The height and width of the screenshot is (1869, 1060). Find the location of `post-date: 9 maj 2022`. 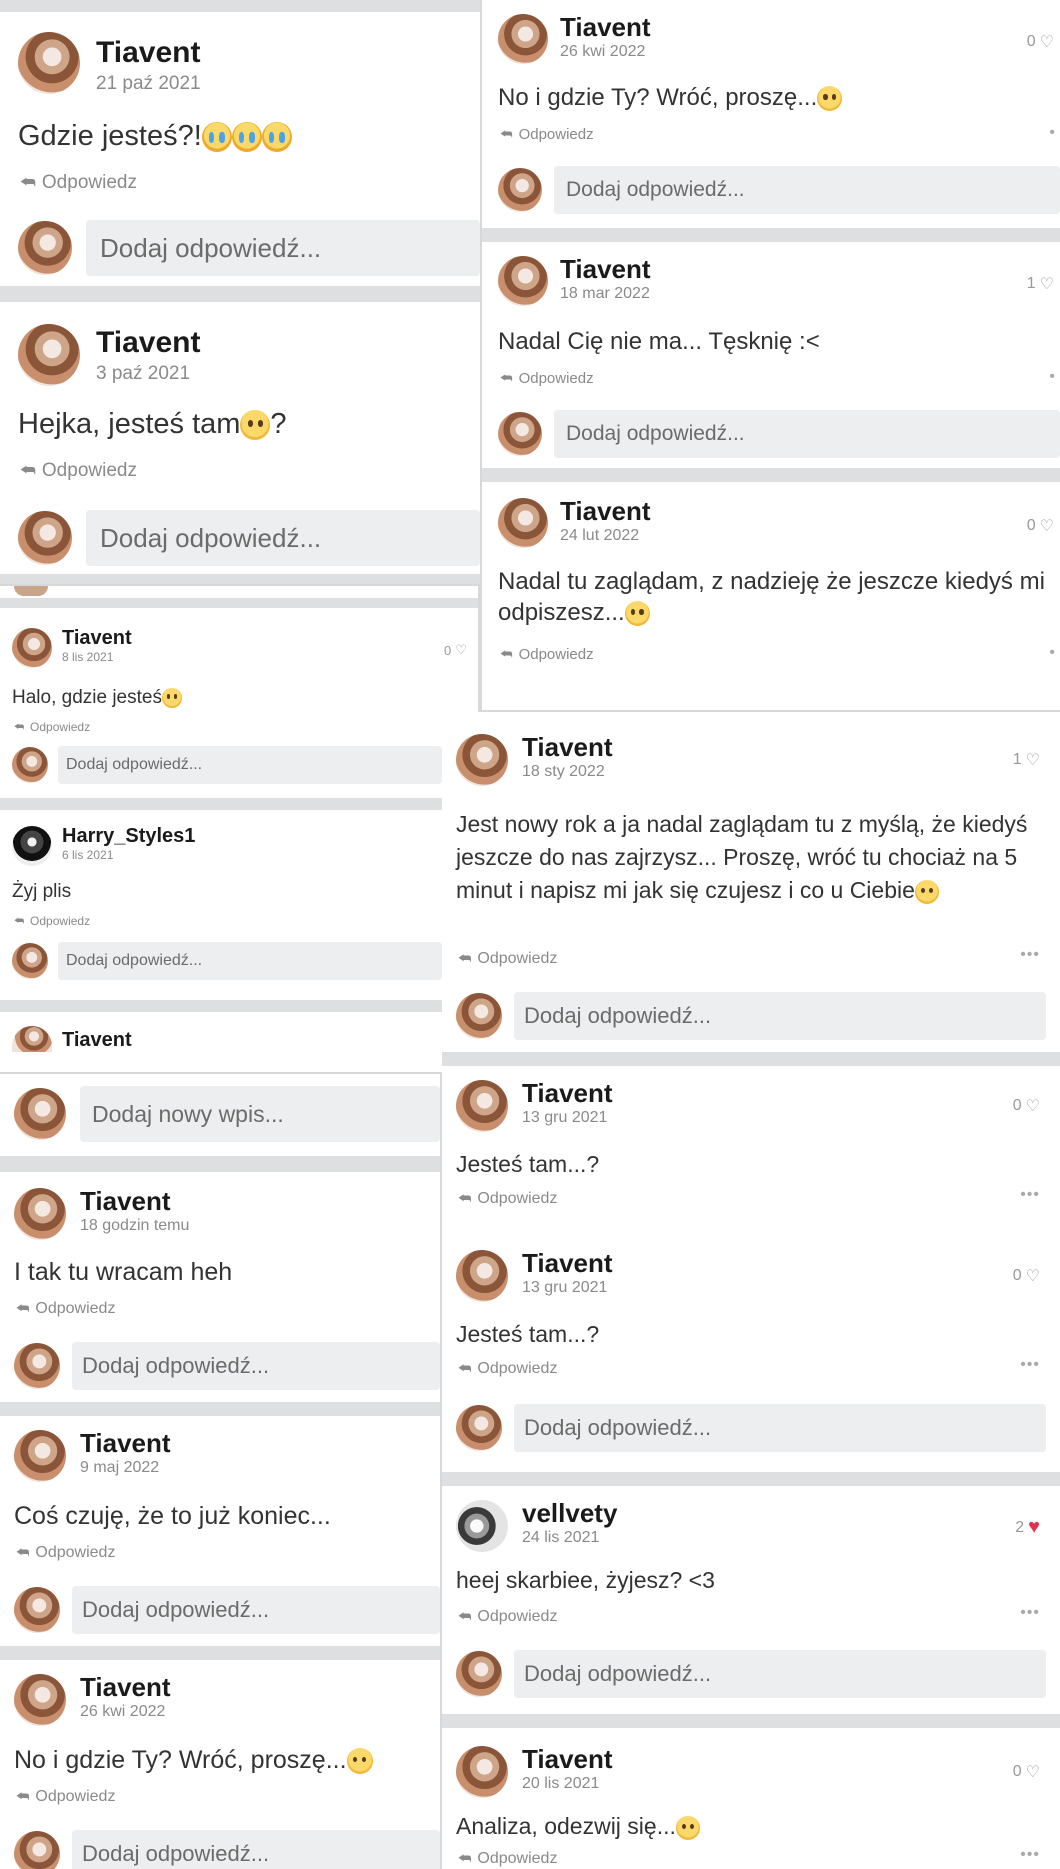

post-date: 9 maj 2022 is located at coordinates (120, 1467).